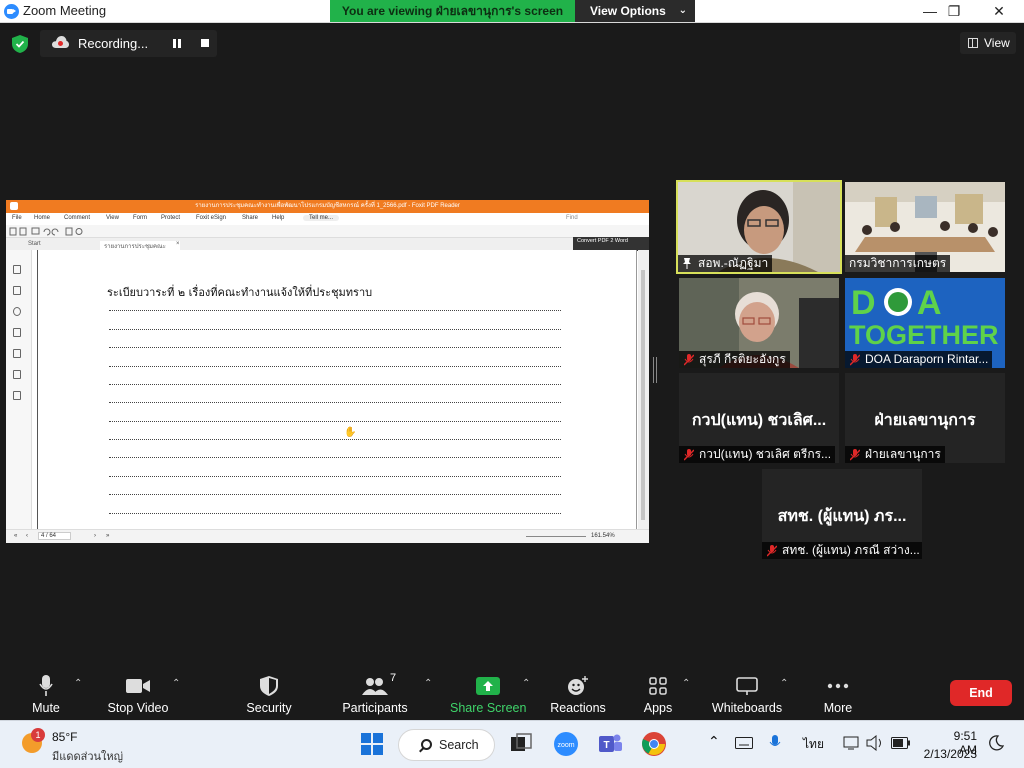 This screenshot has height=768, width=1024. I want to click on mute-button: Mute, so click(46, 694).